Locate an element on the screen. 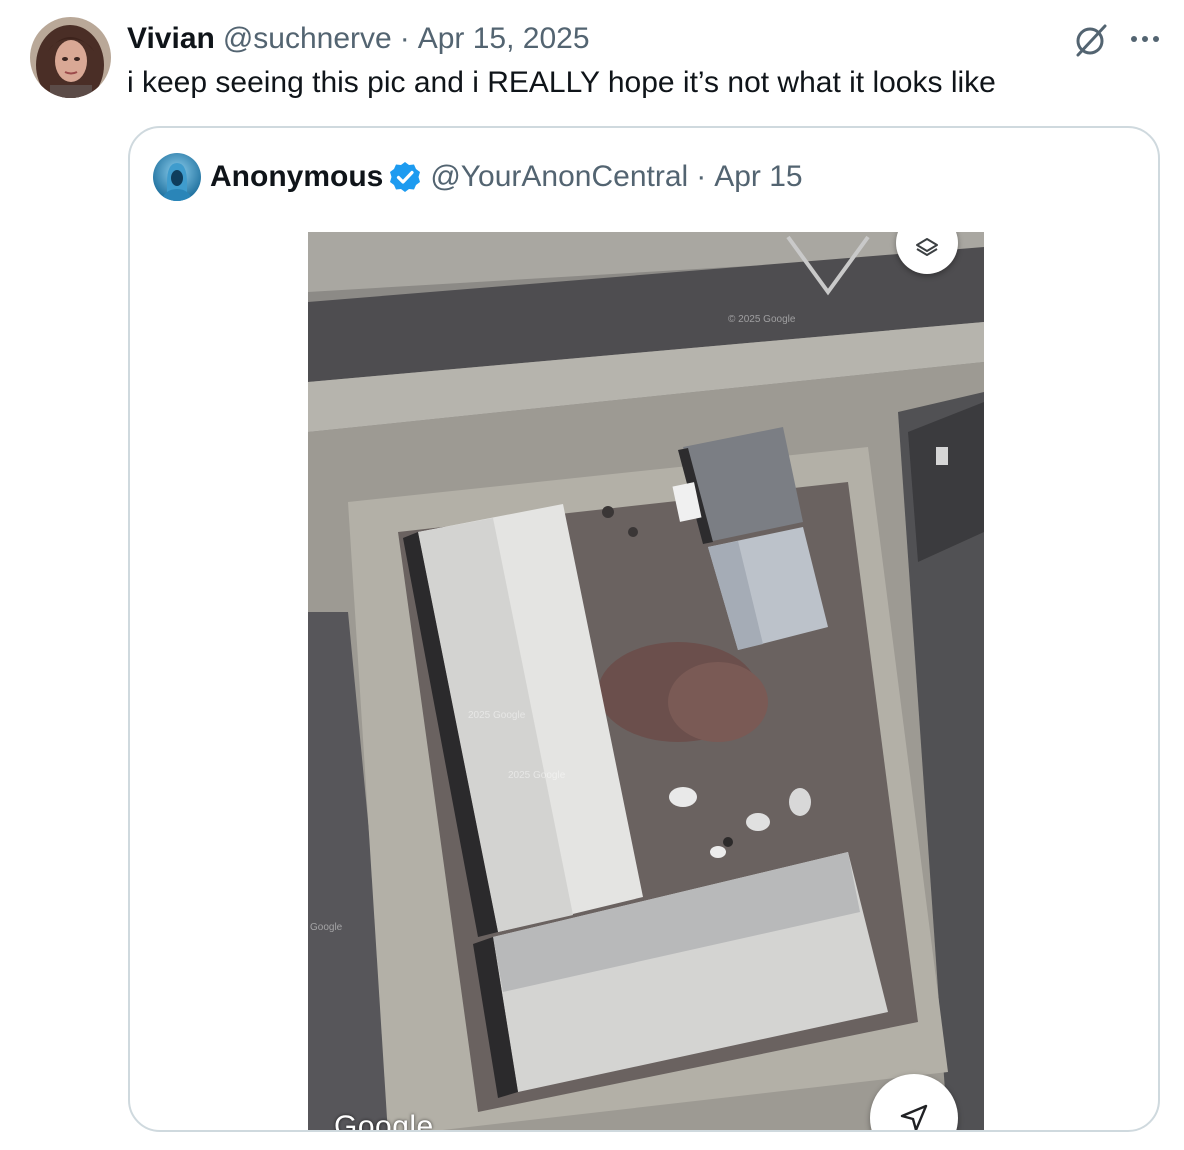 This screenshot has height=1150, width=1184. verified-badge-icon is located at coordinates (405, 177).